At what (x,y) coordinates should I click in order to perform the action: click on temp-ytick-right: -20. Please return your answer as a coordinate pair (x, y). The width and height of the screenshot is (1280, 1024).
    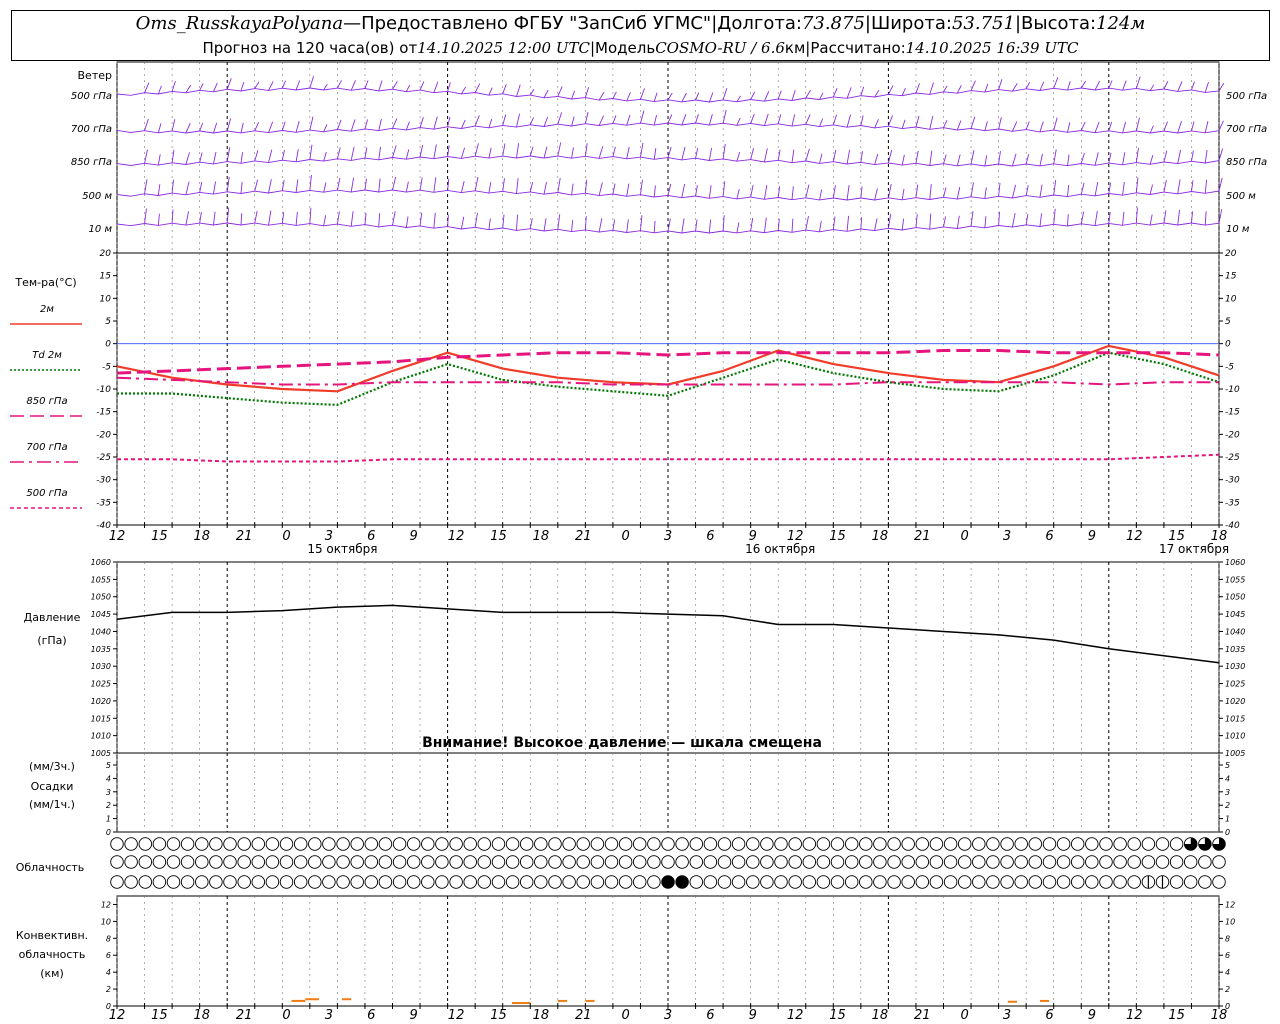
    Looking at the image, I should click on (1232, 435).